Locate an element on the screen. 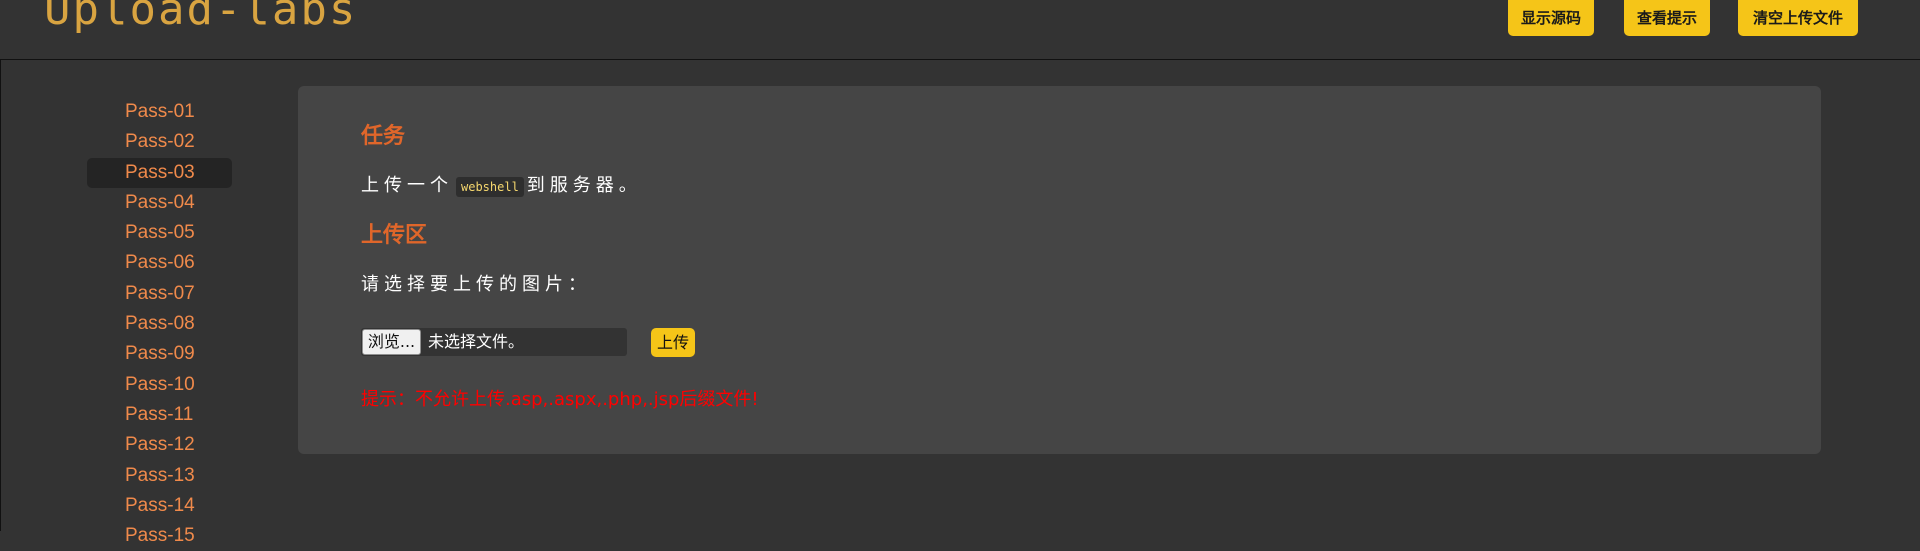 The height and width of the screenshot is (551, 1920). sidebar-item-pass-13: Pass-13 is located at coordinates (159, 476).